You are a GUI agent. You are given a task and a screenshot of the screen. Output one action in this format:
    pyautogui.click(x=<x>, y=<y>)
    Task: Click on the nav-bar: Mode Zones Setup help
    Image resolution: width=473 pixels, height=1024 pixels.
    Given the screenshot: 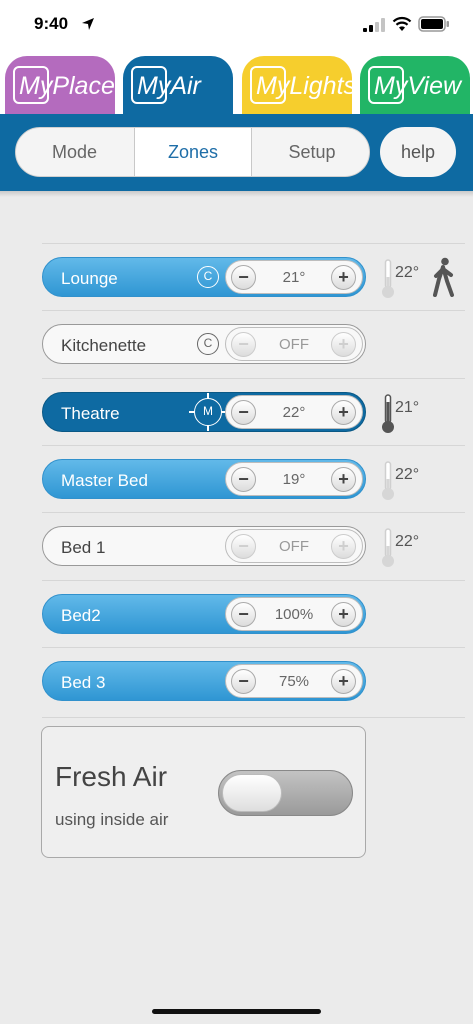 What is the action you would take?
    pyautogui.click(x=236, y=152)
    